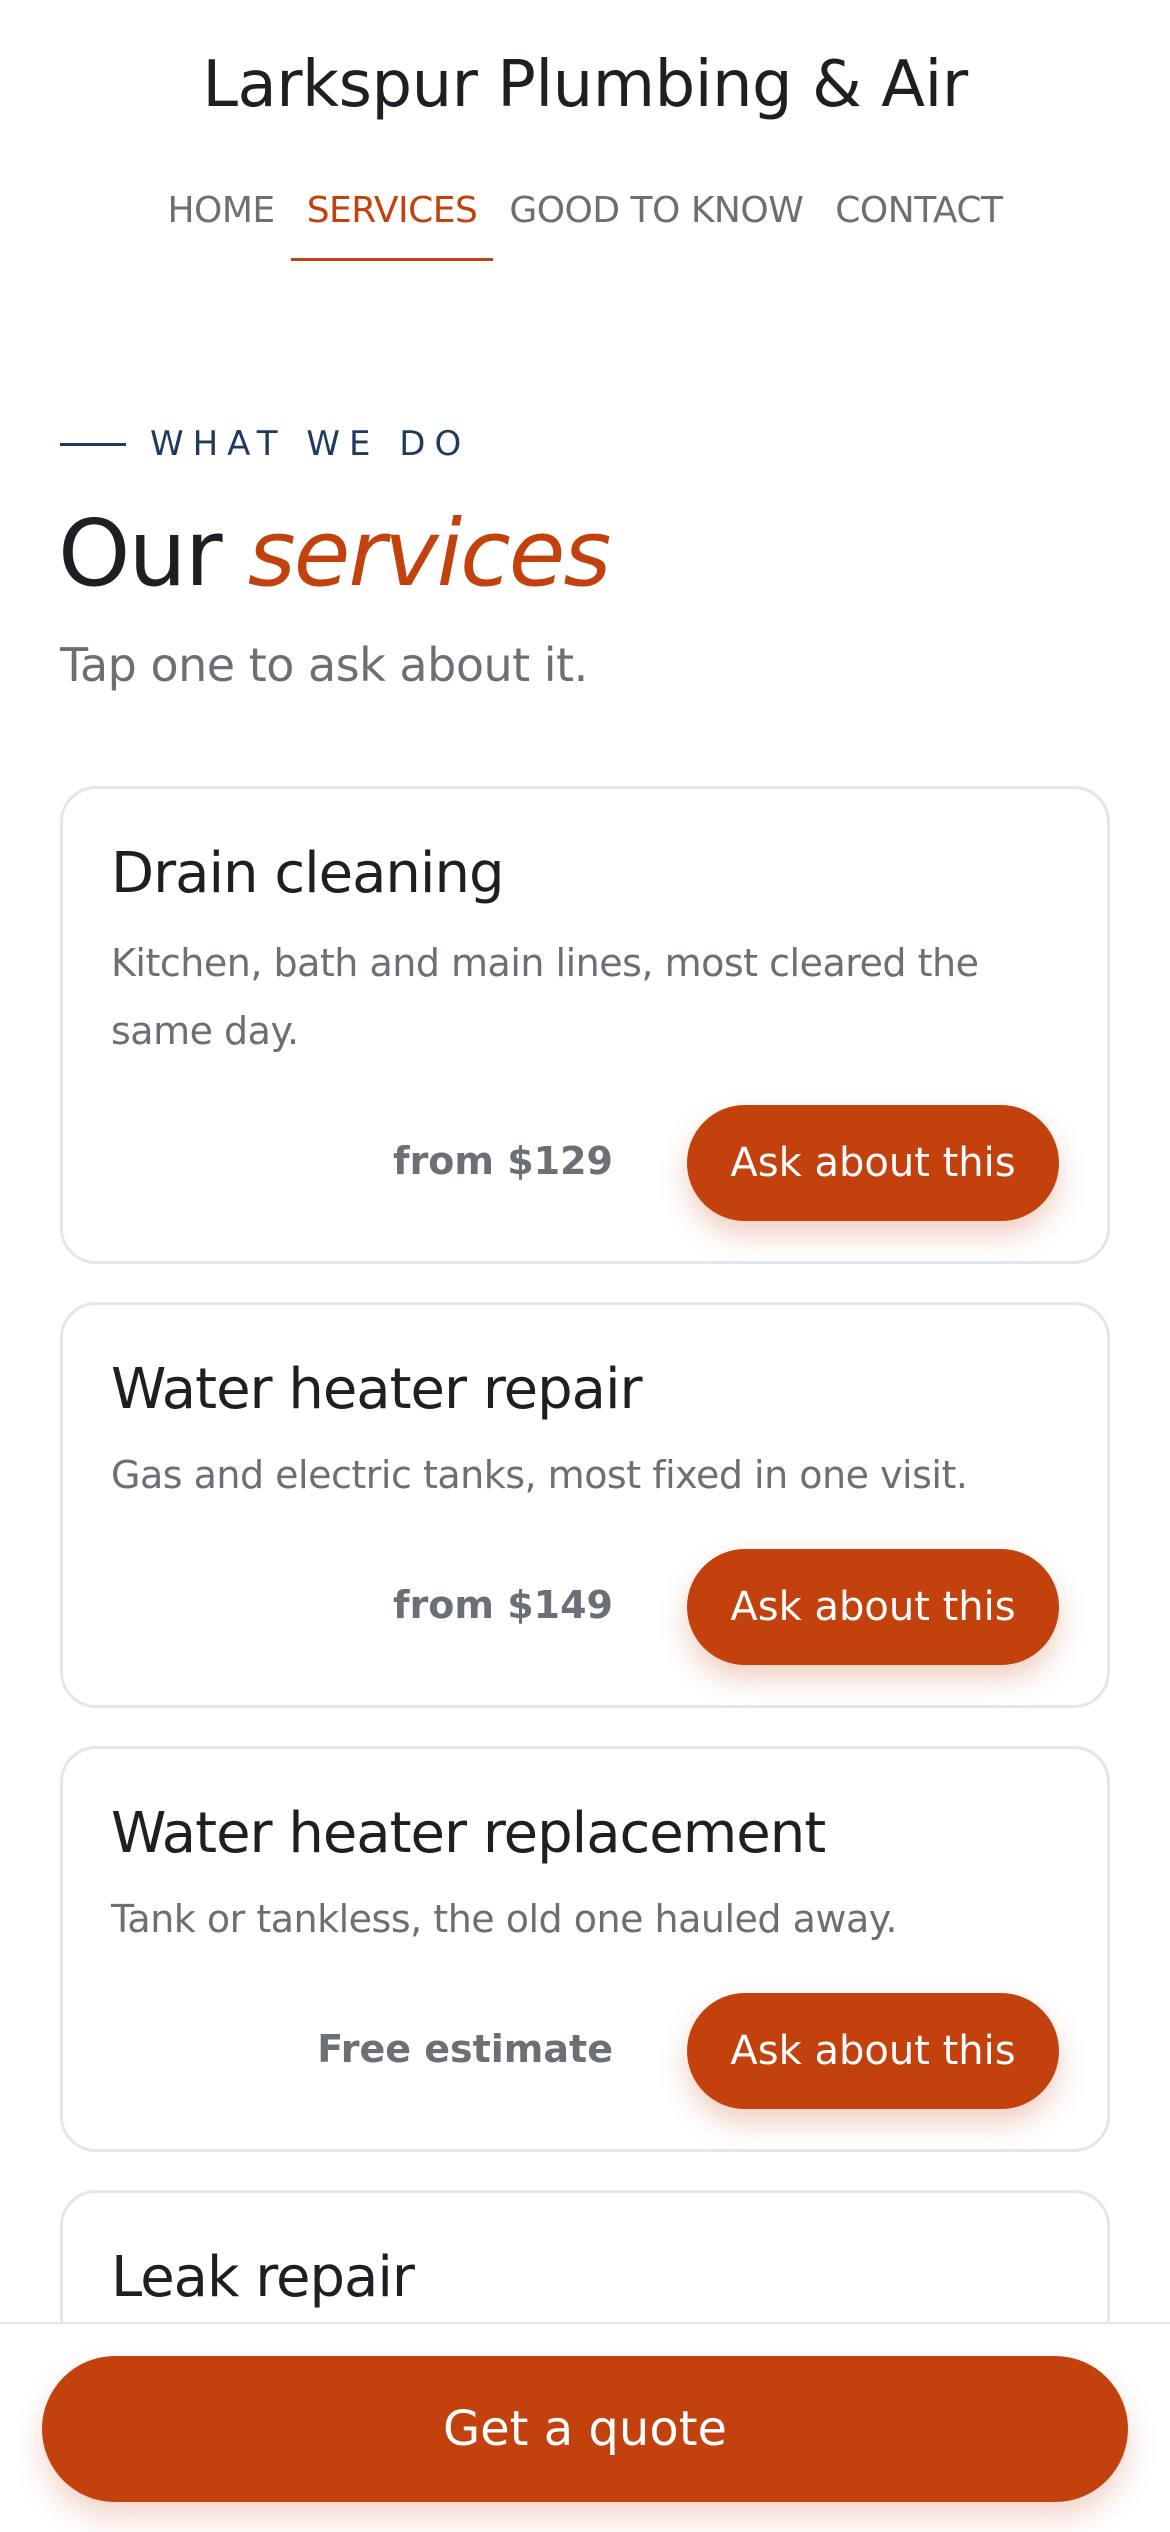 The width and height of the screenshot is (1170, 2532). What do you see at coordinates (503, 1161) in the screenshot?
I see `service-price: from $129` at bounding box center [503, 1161].